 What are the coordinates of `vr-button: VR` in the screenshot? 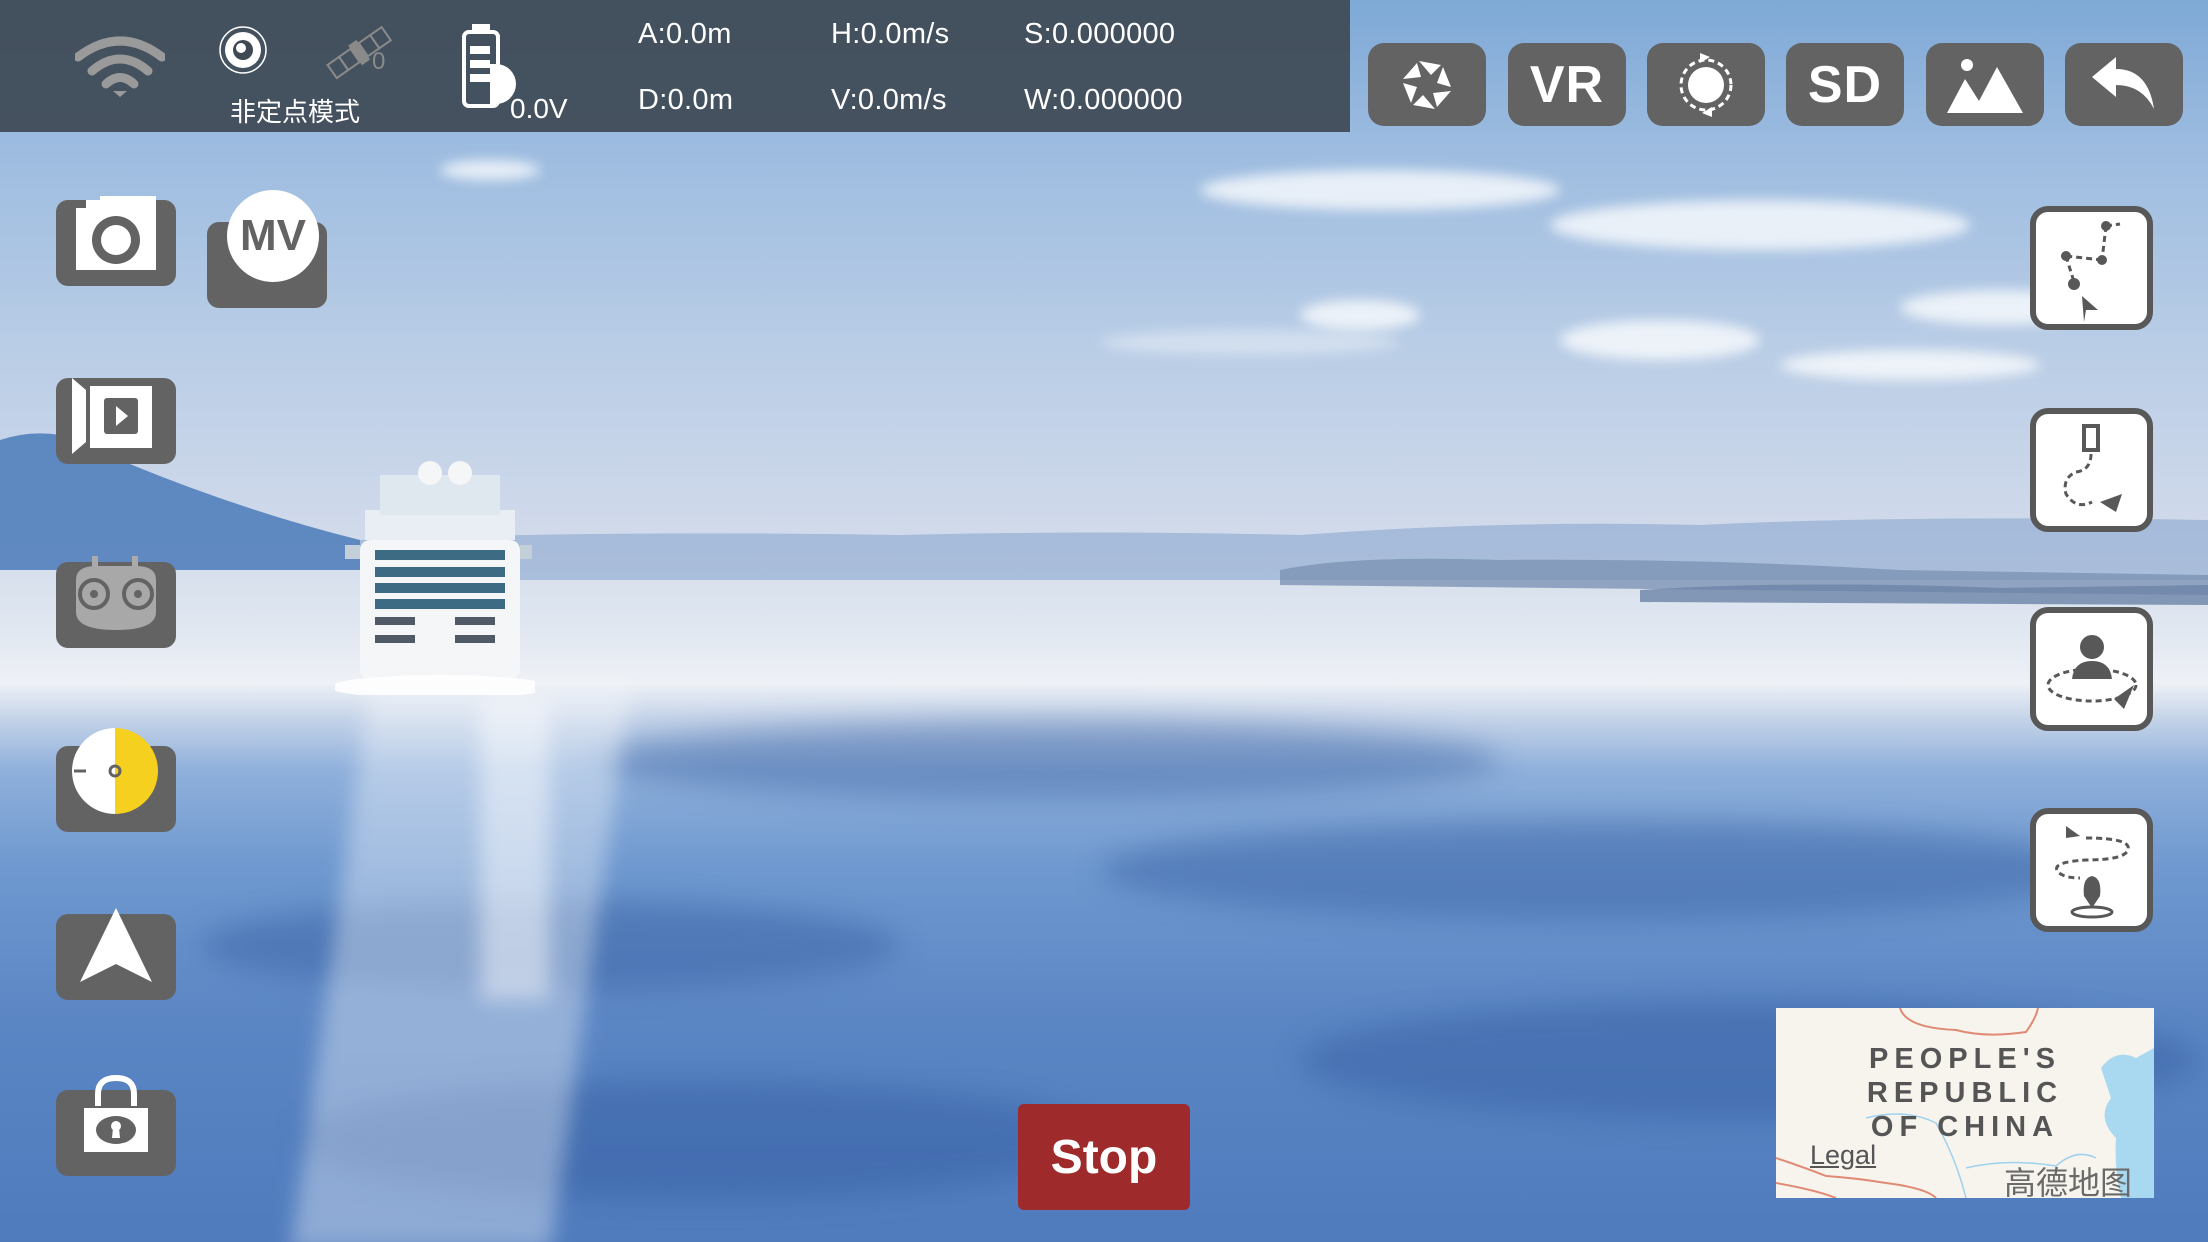 It's located at (1567, 84).